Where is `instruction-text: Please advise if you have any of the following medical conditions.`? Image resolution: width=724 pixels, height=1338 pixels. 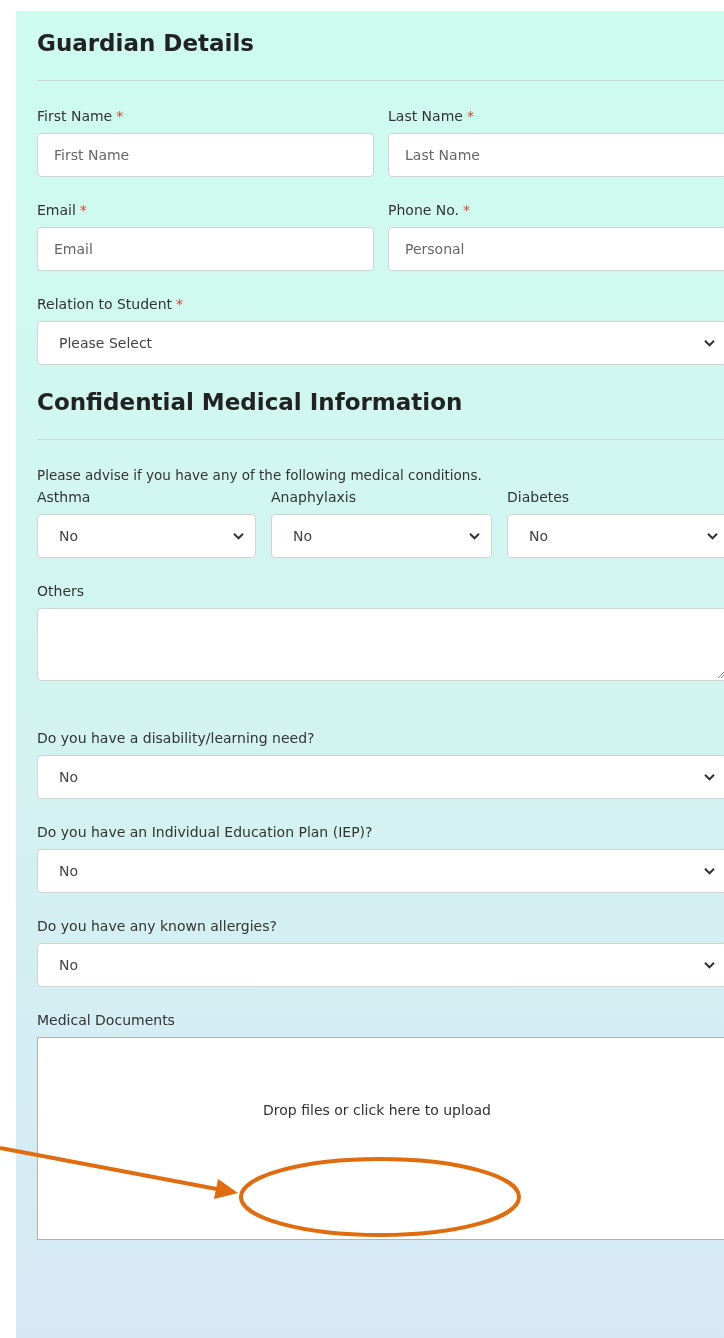
instruction-text: Please advise if you have any of the following medical conditions. is located at coordinates (260, 475).